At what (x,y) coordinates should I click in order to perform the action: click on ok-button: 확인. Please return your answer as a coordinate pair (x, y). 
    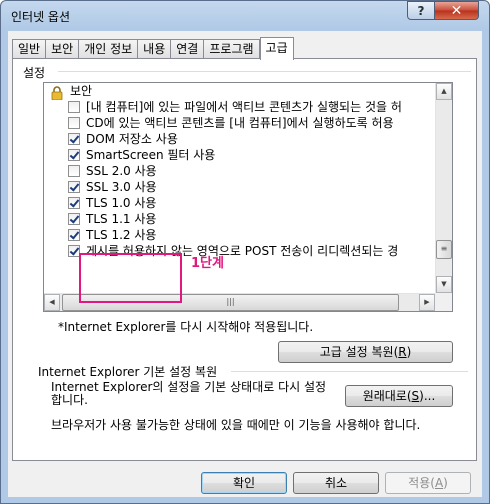
    Looking at the image, I should click on (244, 483).